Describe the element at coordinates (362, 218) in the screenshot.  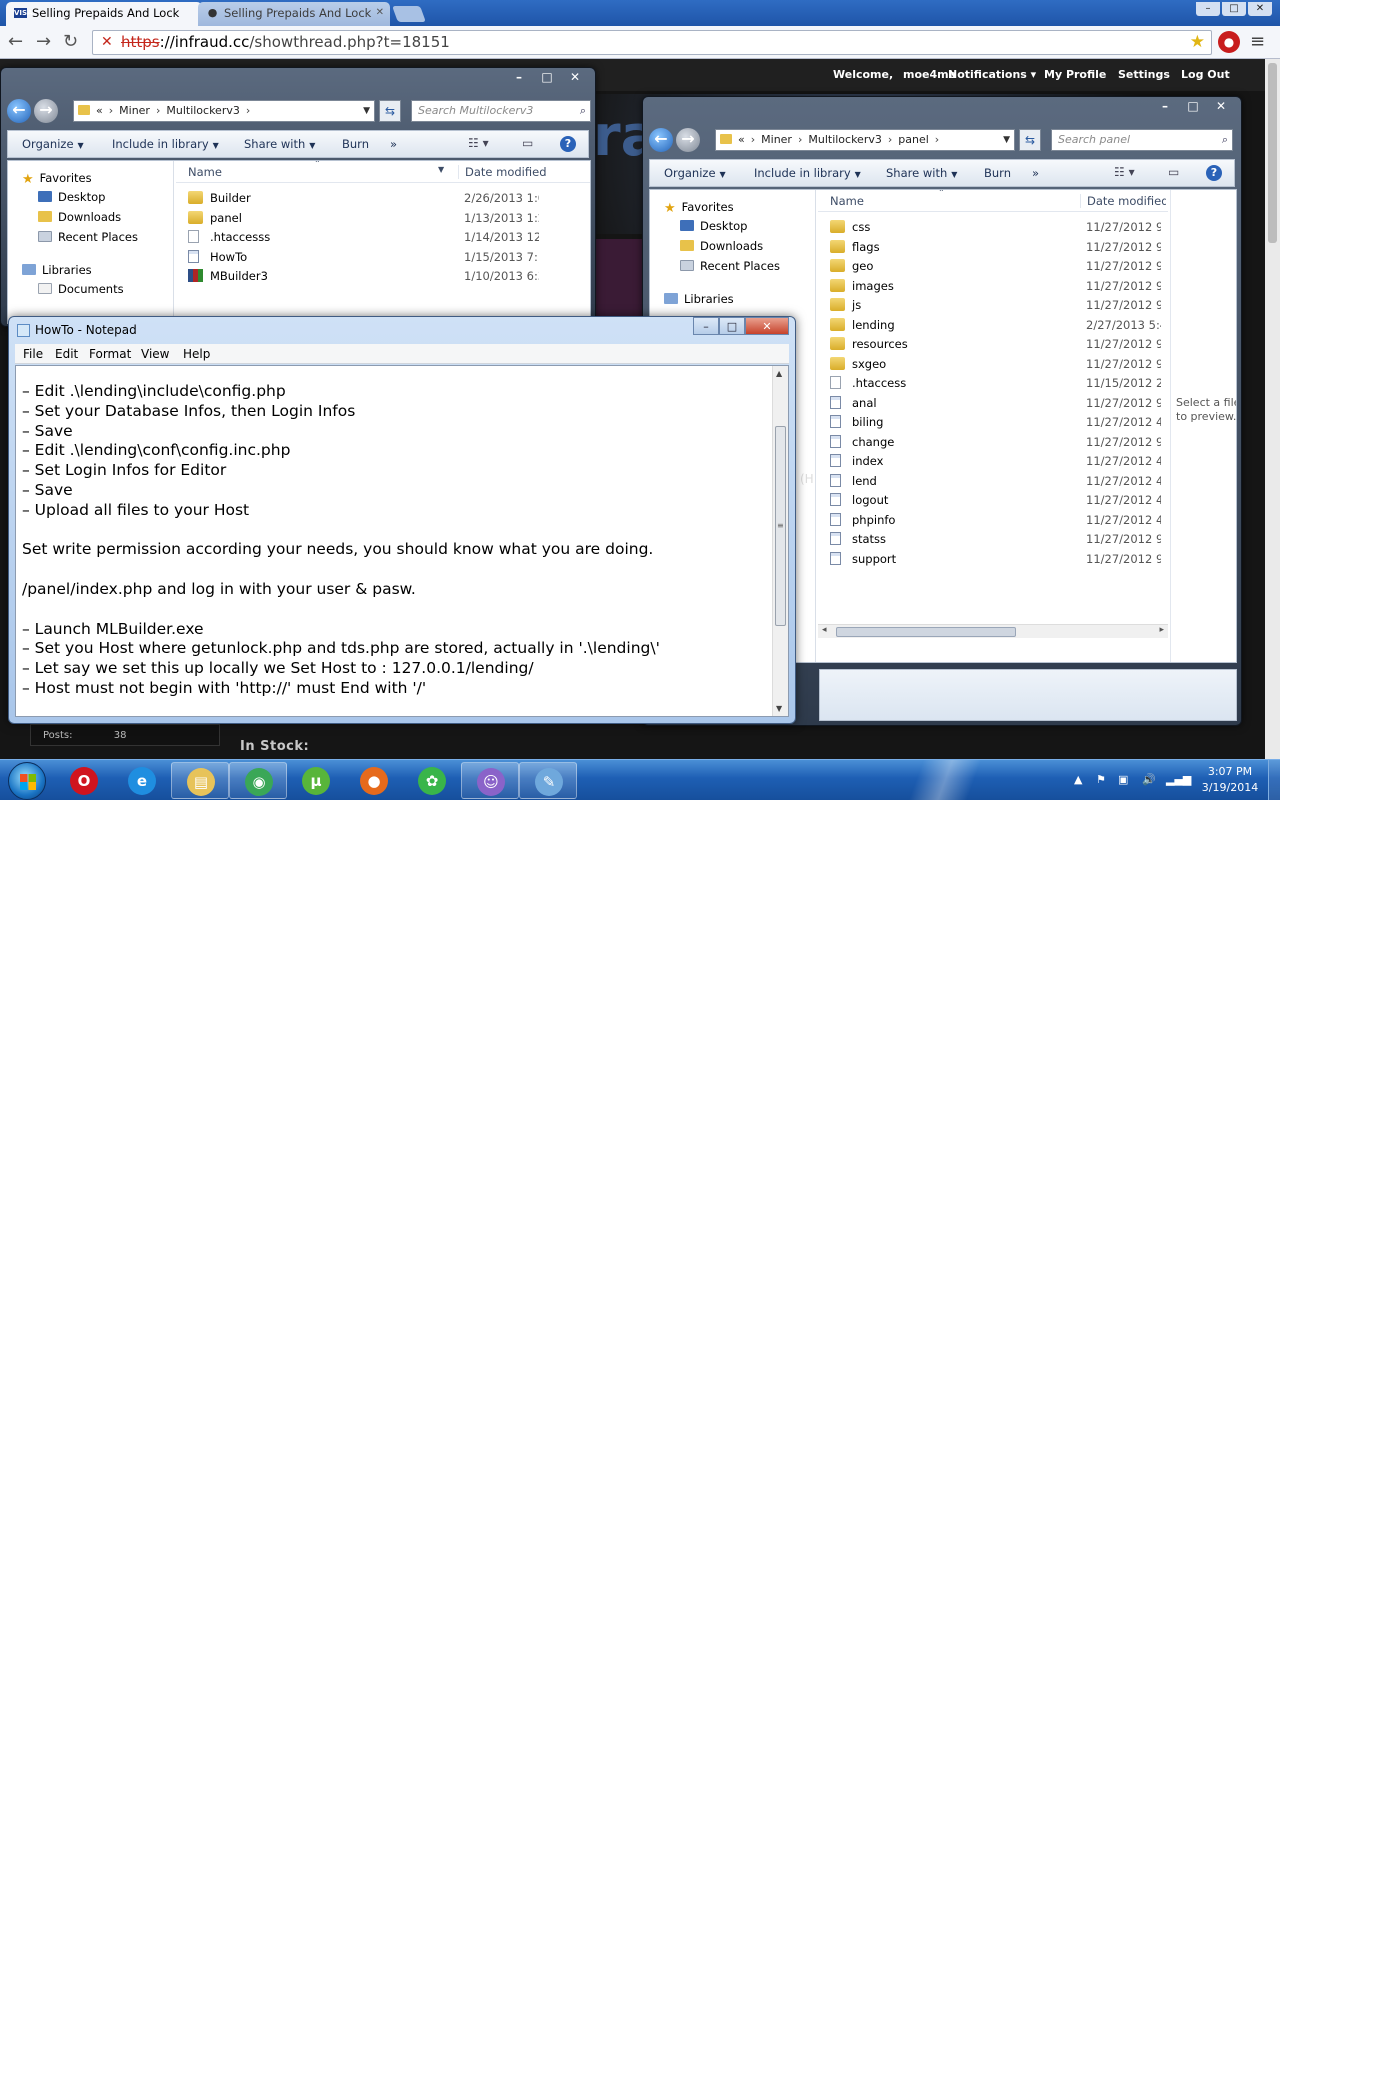
I see `file-row: panel 1/13/2013 1:2` at that location.